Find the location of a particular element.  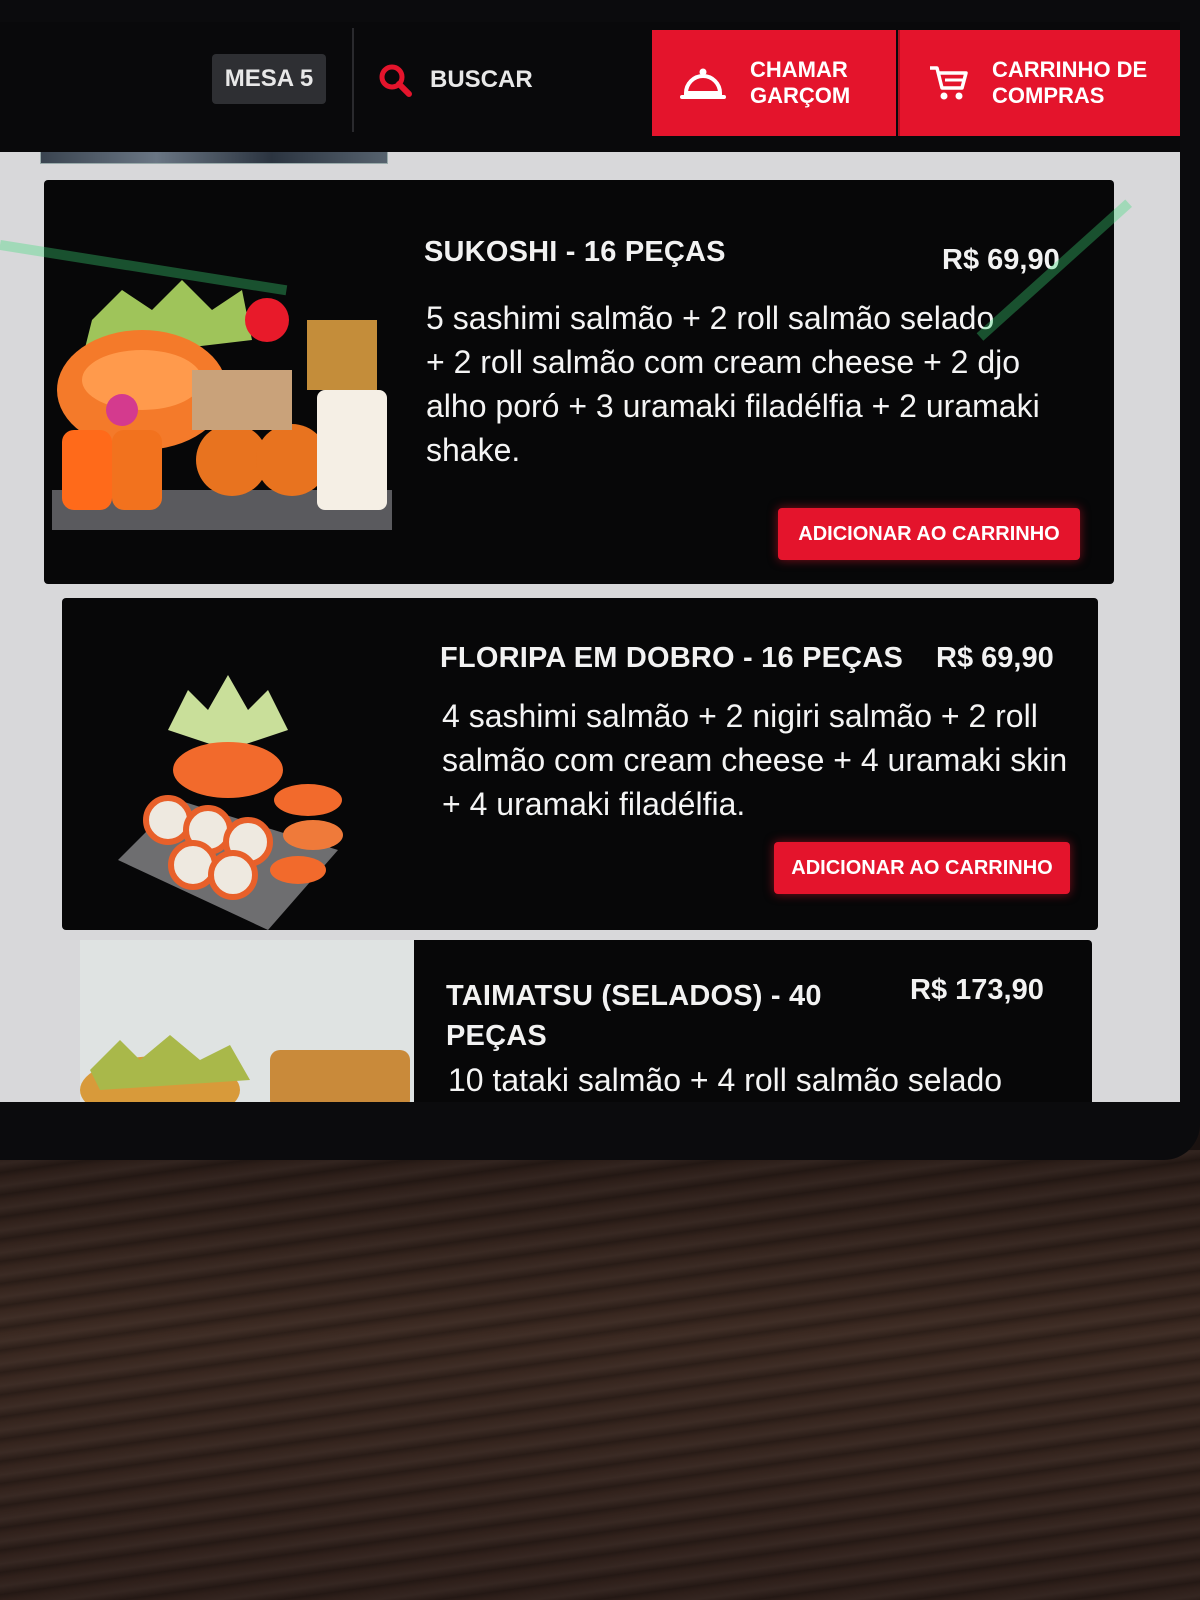

search-button: BUSCAR is located at coordinates (455, 80).